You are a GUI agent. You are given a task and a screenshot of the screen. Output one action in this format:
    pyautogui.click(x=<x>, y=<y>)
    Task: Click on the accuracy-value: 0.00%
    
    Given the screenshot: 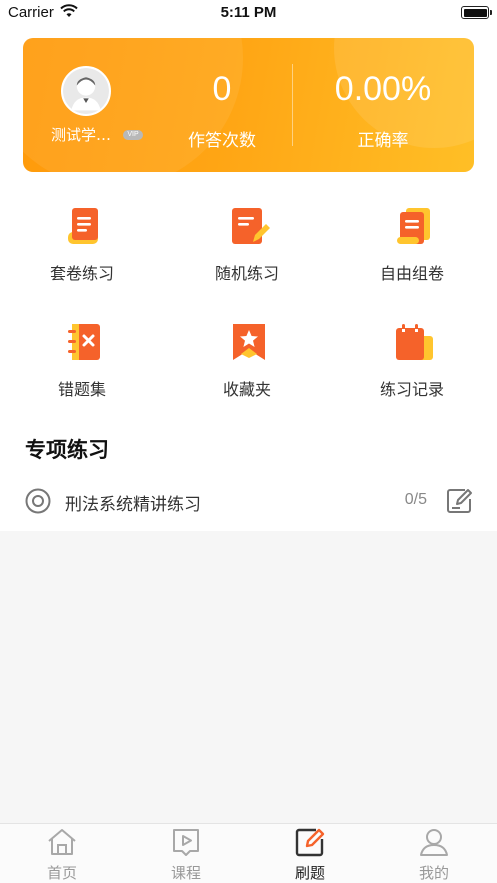 What is the action you would take?
    pyautogui.click(x=383, y=89)
    